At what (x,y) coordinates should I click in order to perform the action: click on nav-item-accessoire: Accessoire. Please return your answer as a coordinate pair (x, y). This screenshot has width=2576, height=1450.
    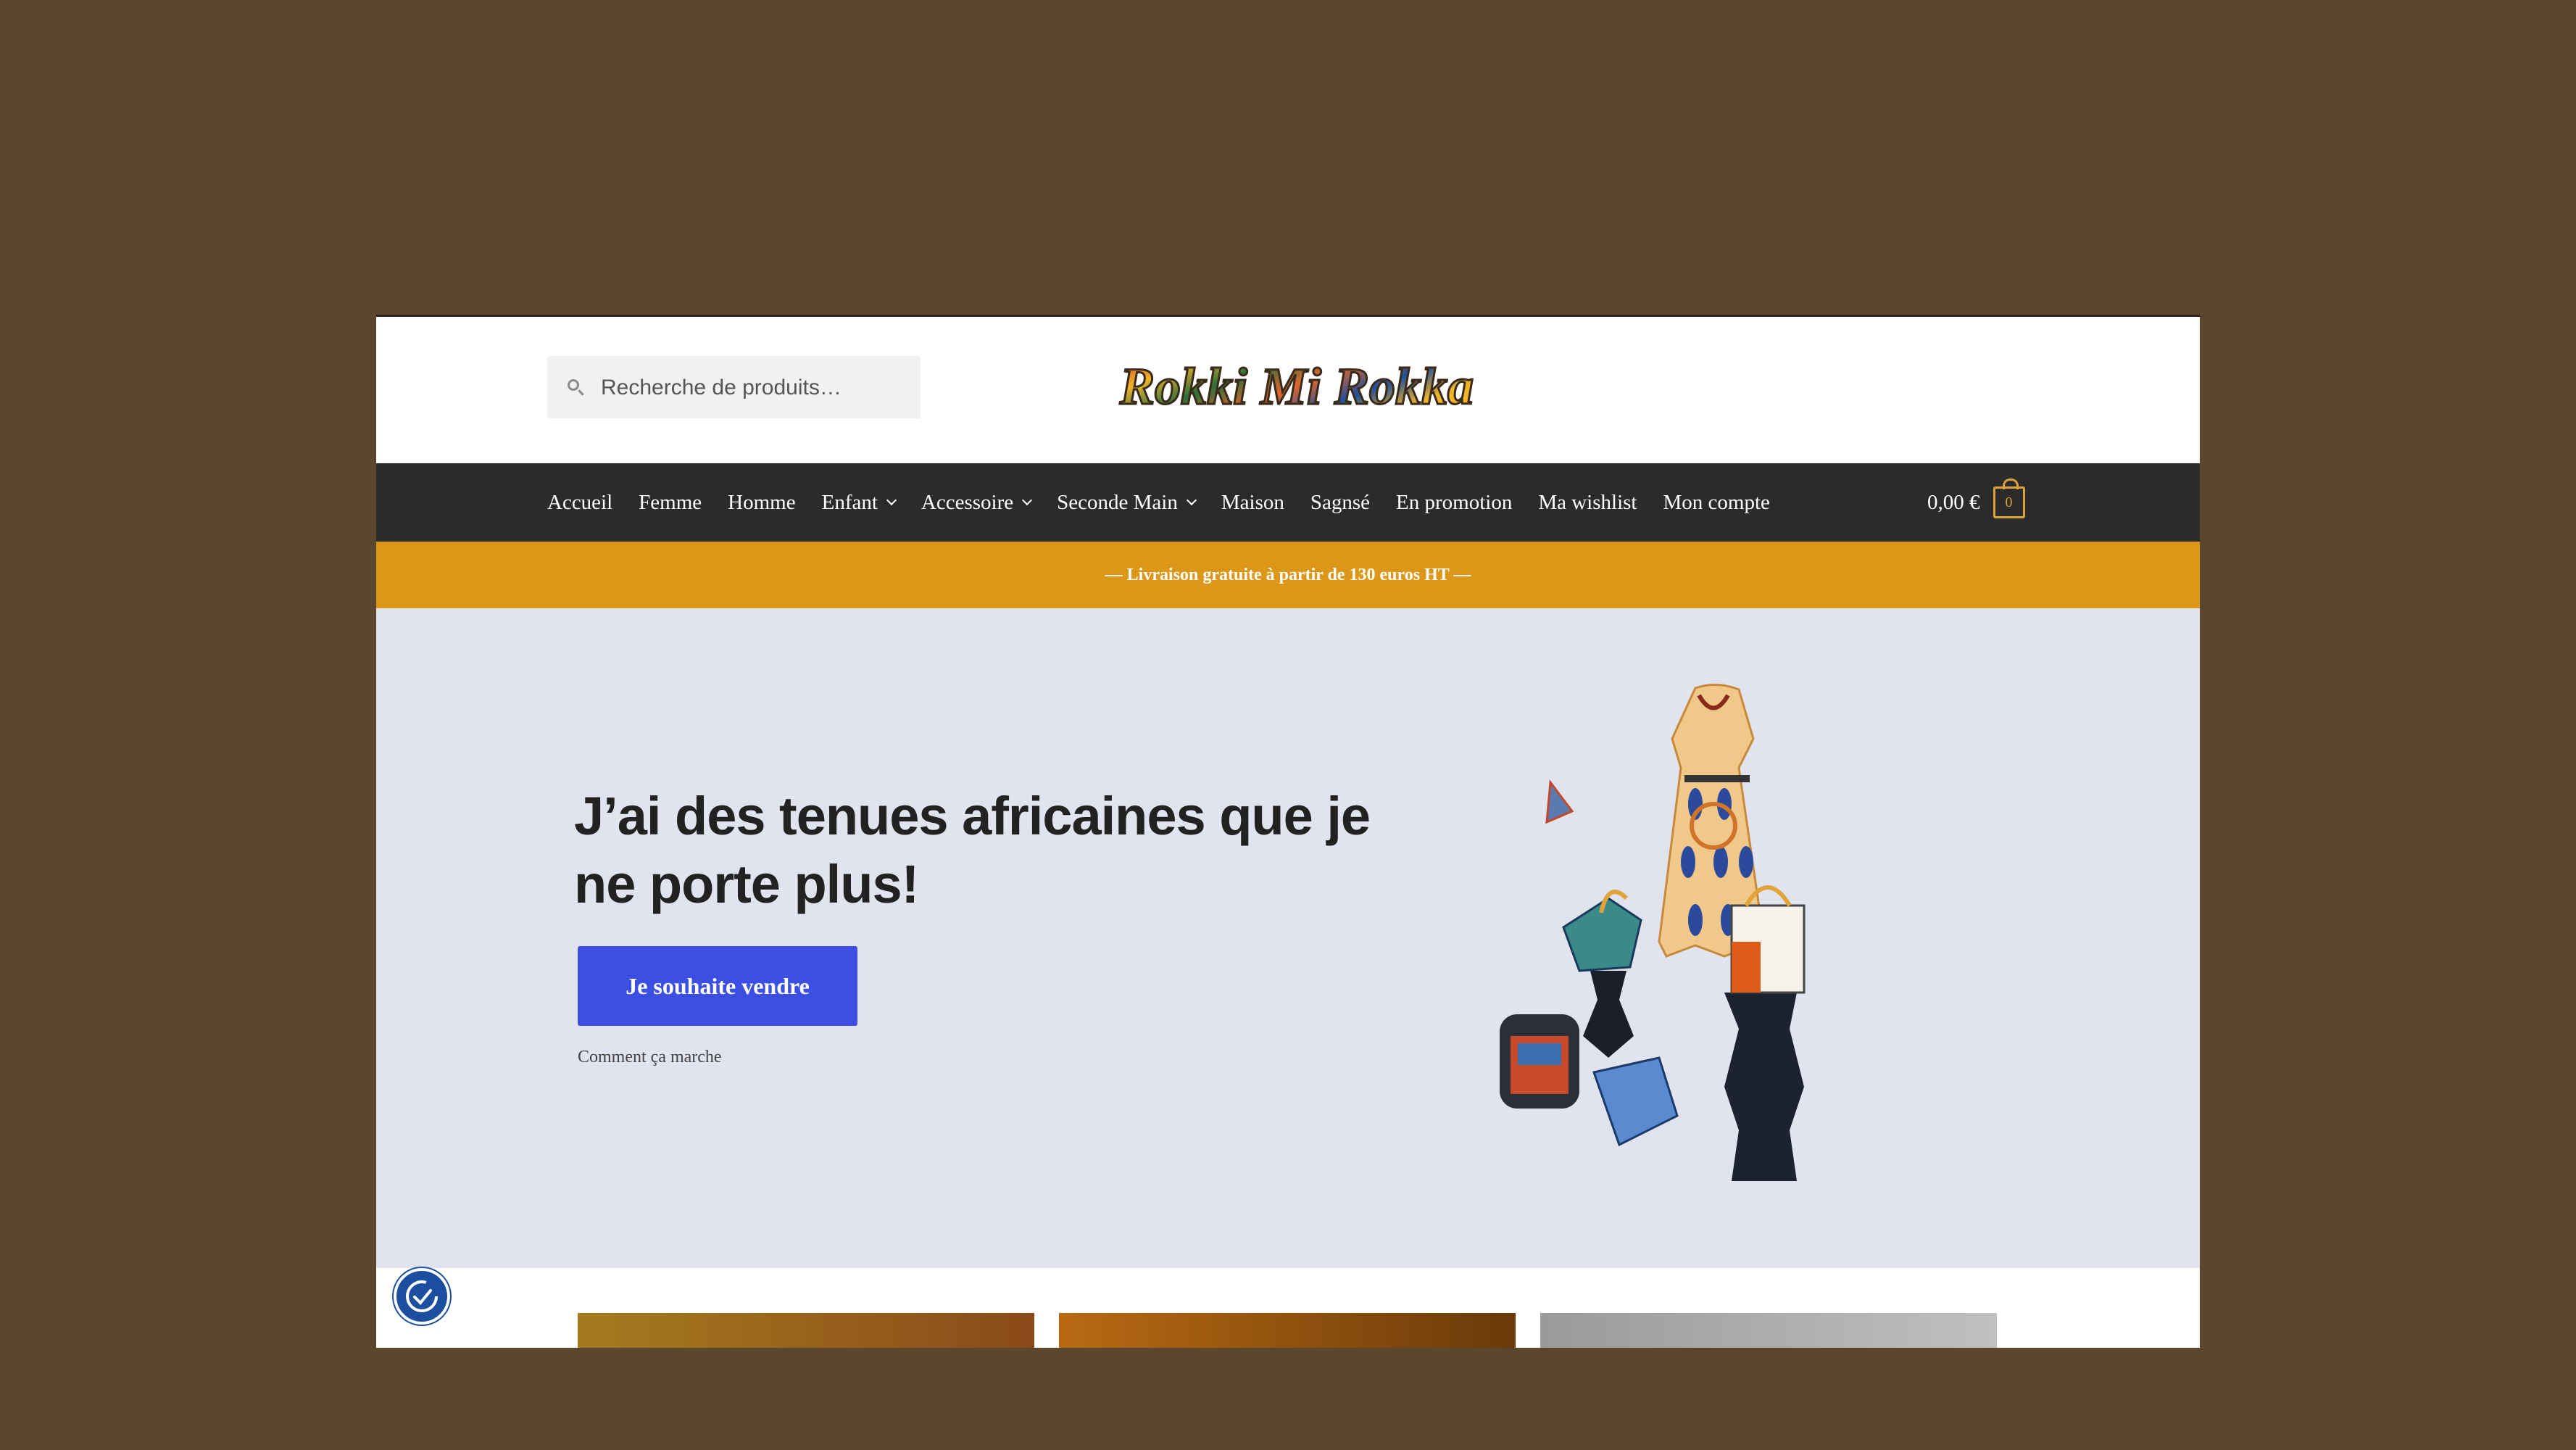
    Looking at the image, I should click on (976, 503).